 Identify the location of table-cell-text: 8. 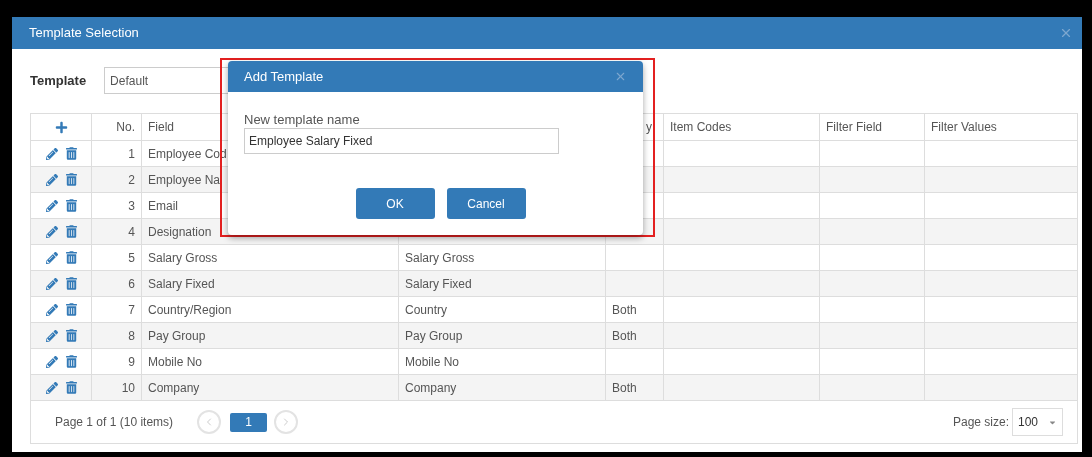
(131, 336).